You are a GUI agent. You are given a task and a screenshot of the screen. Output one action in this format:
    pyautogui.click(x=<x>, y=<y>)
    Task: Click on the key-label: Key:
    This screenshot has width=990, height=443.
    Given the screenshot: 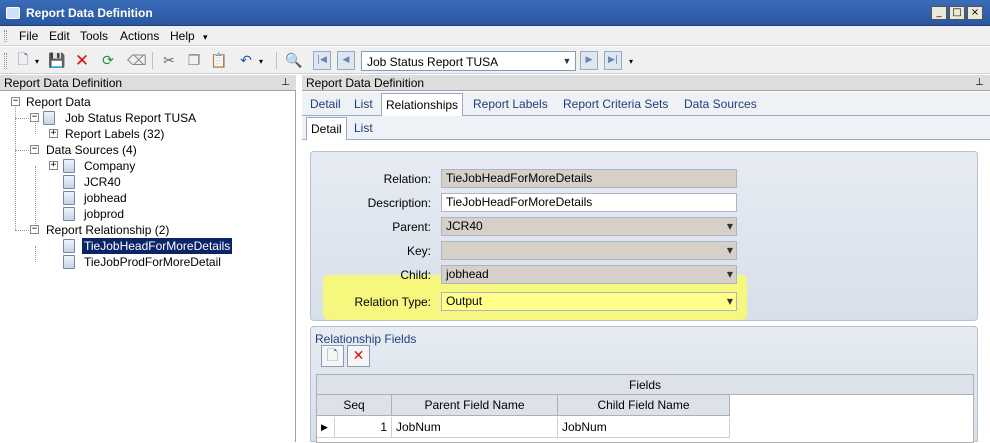 What is the action you would take?
    pyautogui.click(x=418, y=251)
    